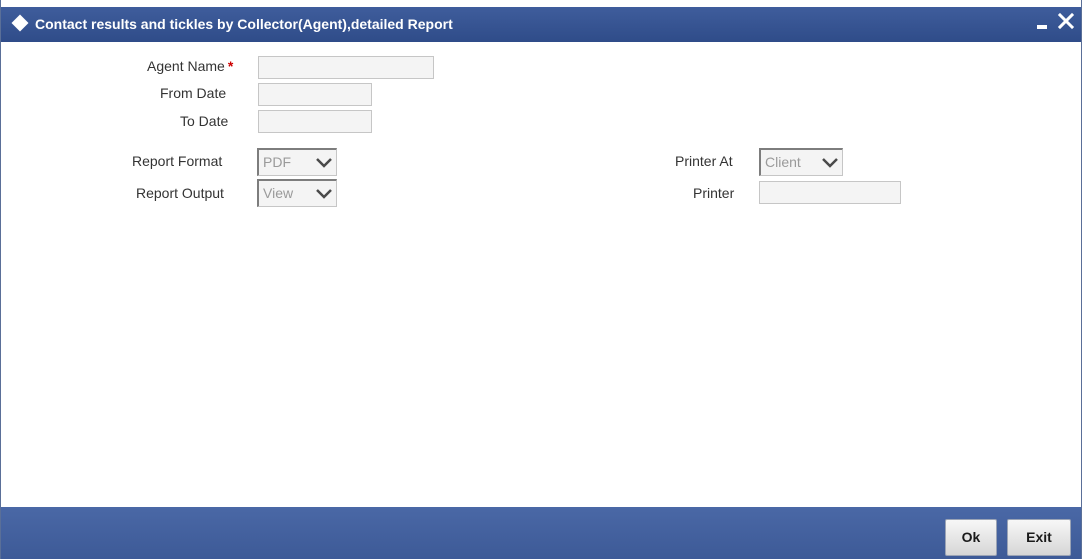  What do you see at coordinates (193, 93) in the screenshot?
I see `from-date-label: From Date` at bounding box center [193, 93].